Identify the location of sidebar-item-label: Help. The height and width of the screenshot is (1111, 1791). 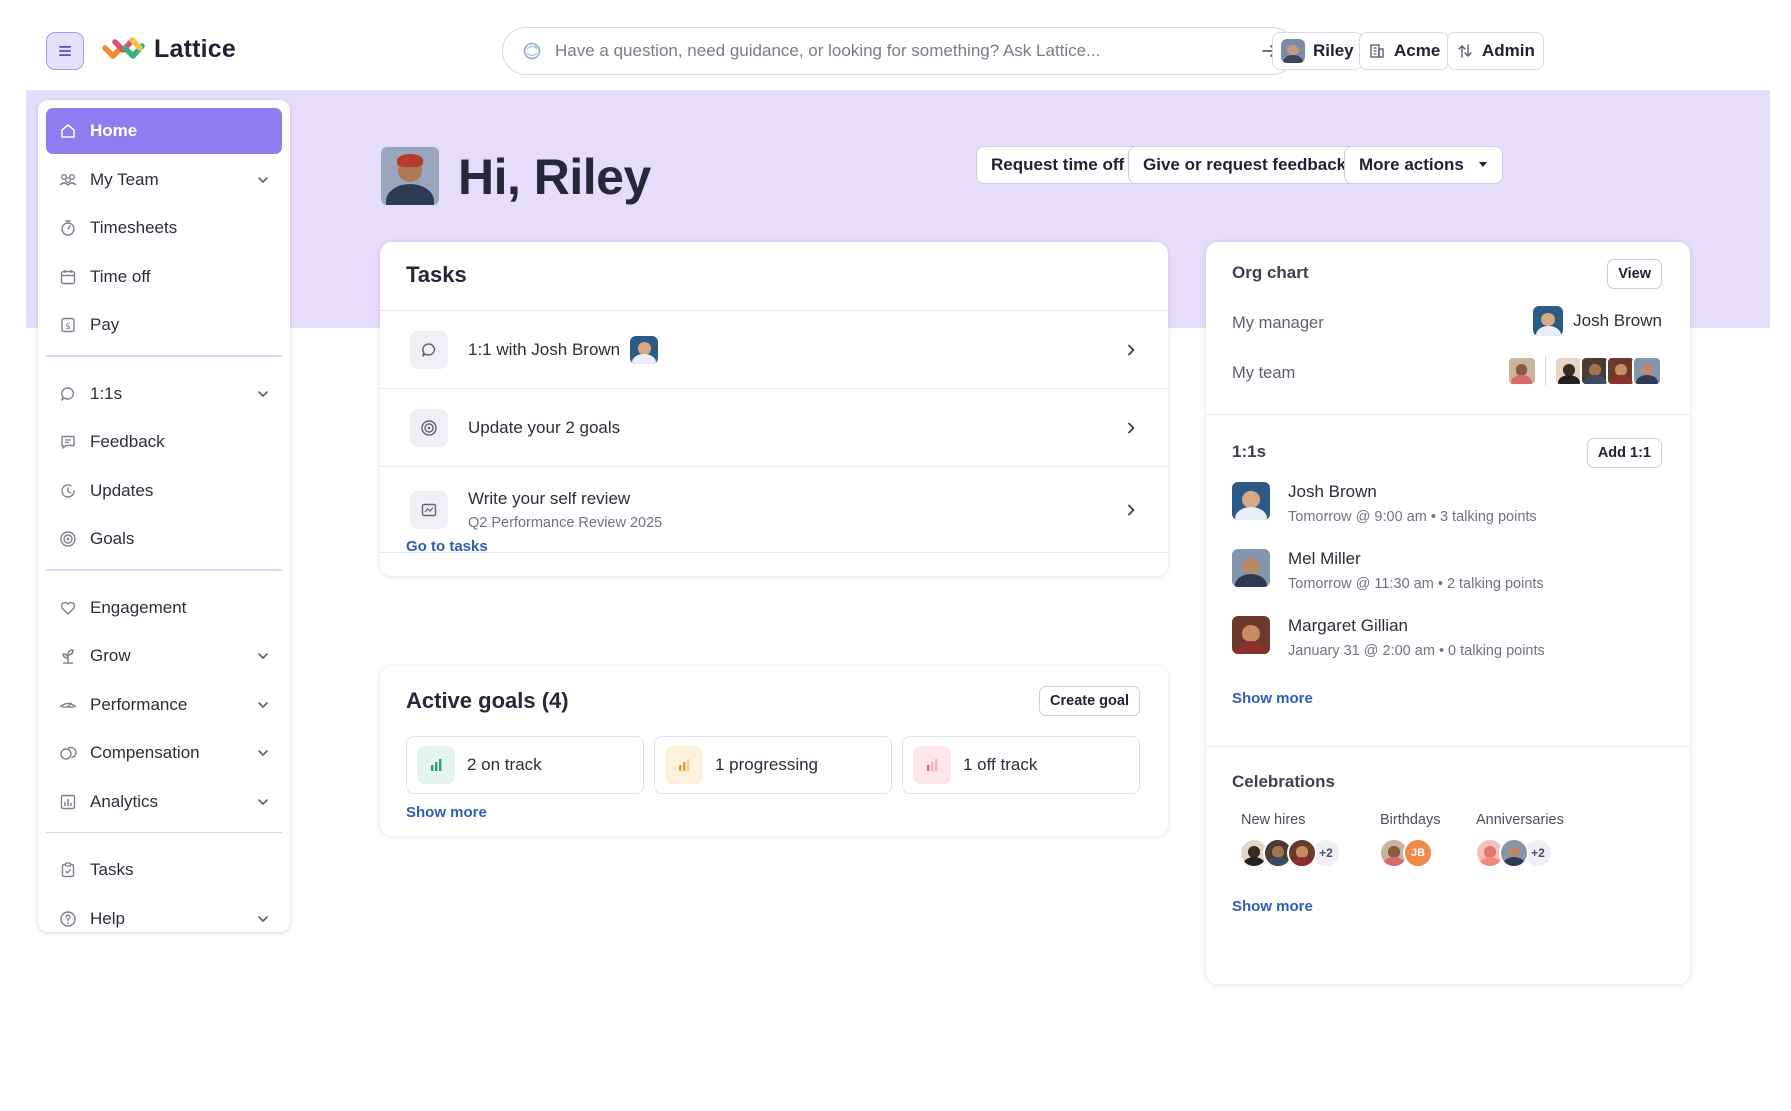
(107, 918).